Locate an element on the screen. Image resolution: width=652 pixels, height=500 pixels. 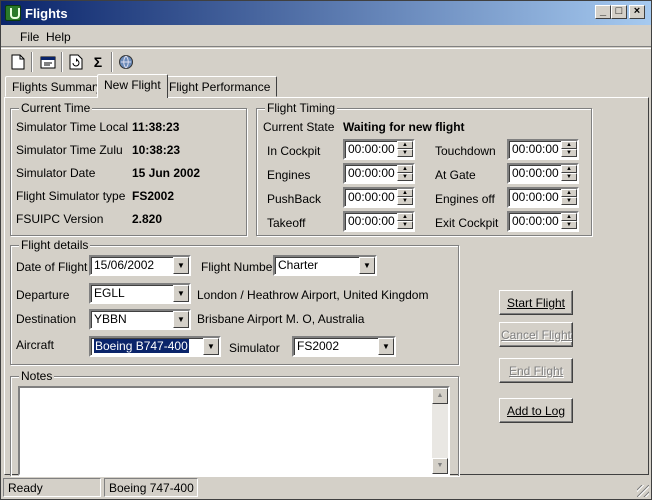
destination-combo: YBBN ▼ is located at coordinates (140, 319).